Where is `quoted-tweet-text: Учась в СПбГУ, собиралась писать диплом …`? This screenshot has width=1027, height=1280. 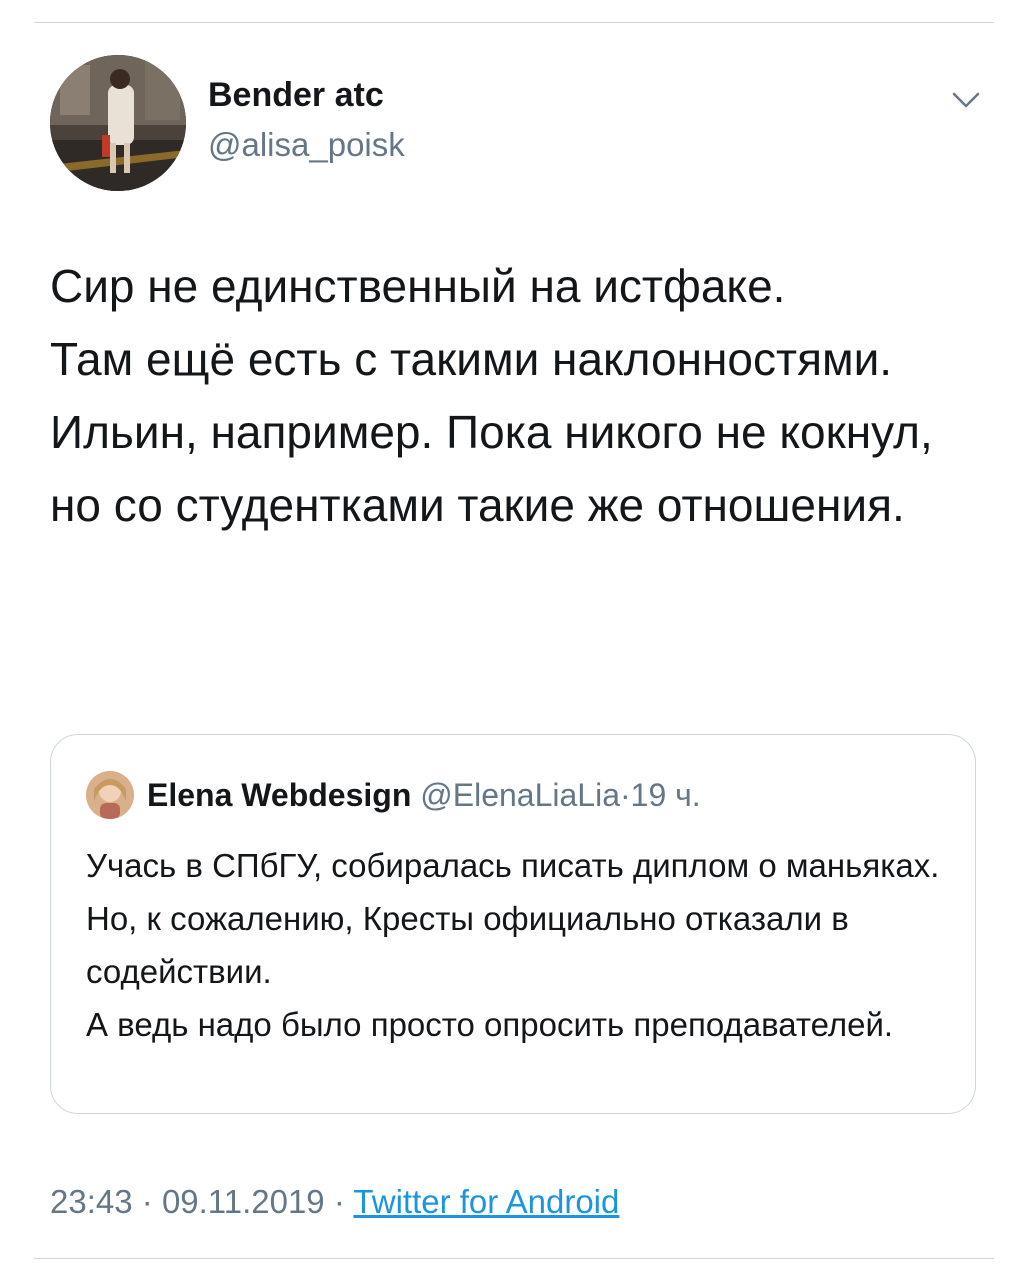 quoted-tweet-text: Учась в СПбГУ, собиралась писать диплом … is located at coordinates (513, 945).